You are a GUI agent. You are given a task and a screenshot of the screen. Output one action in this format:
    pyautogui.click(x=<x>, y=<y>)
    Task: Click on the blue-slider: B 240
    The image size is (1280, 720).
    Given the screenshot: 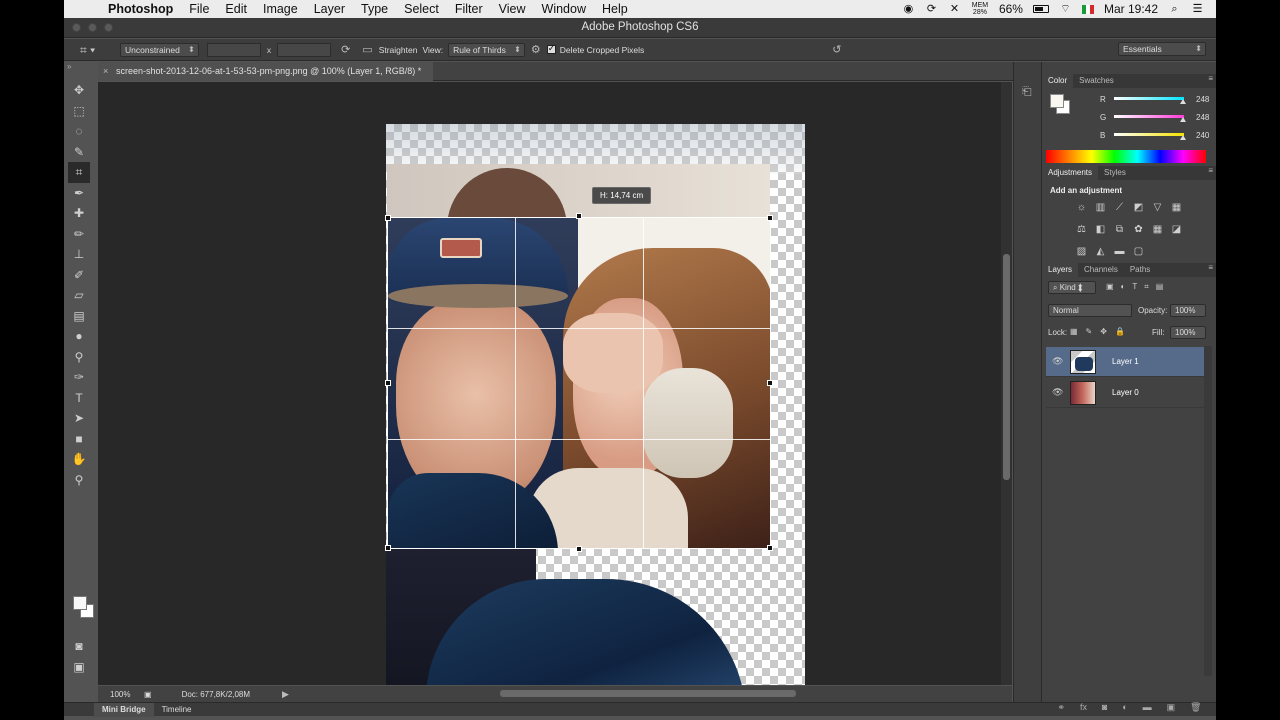 What is the action you would take?
    pyautogui.click(x=1152, y=135)
    